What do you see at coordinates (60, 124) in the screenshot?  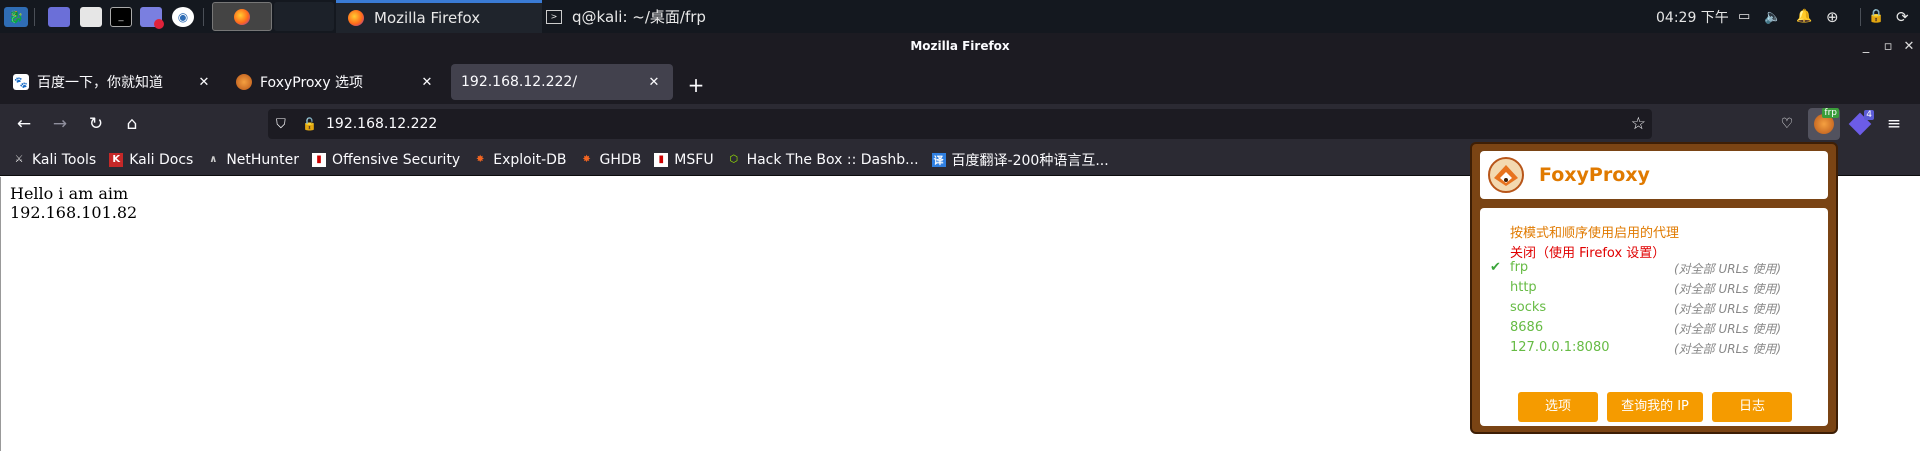 I see `forward-button: →` at bounding box center [60, 124].